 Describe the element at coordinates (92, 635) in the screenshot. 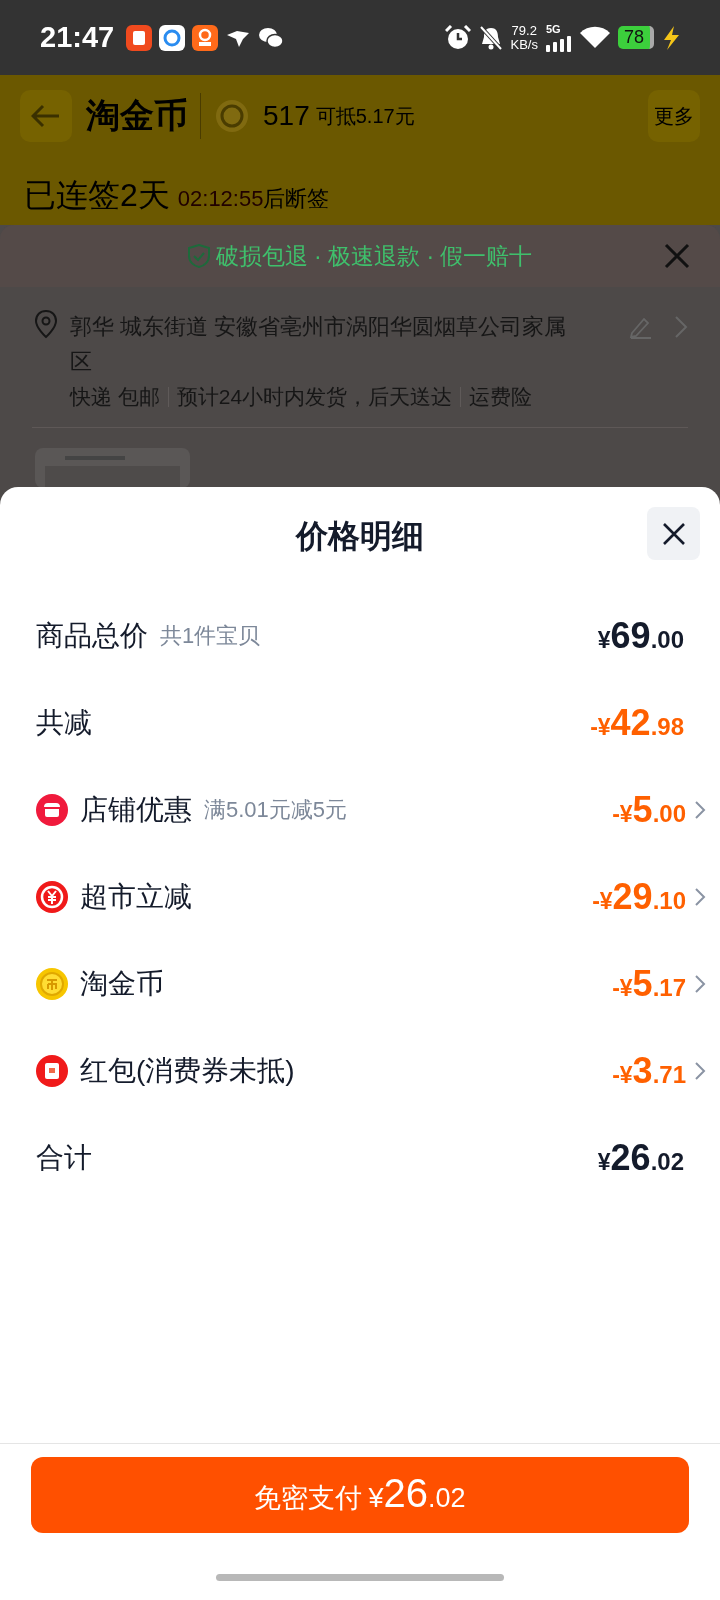

I see `row-label: 商品总价` at that location.